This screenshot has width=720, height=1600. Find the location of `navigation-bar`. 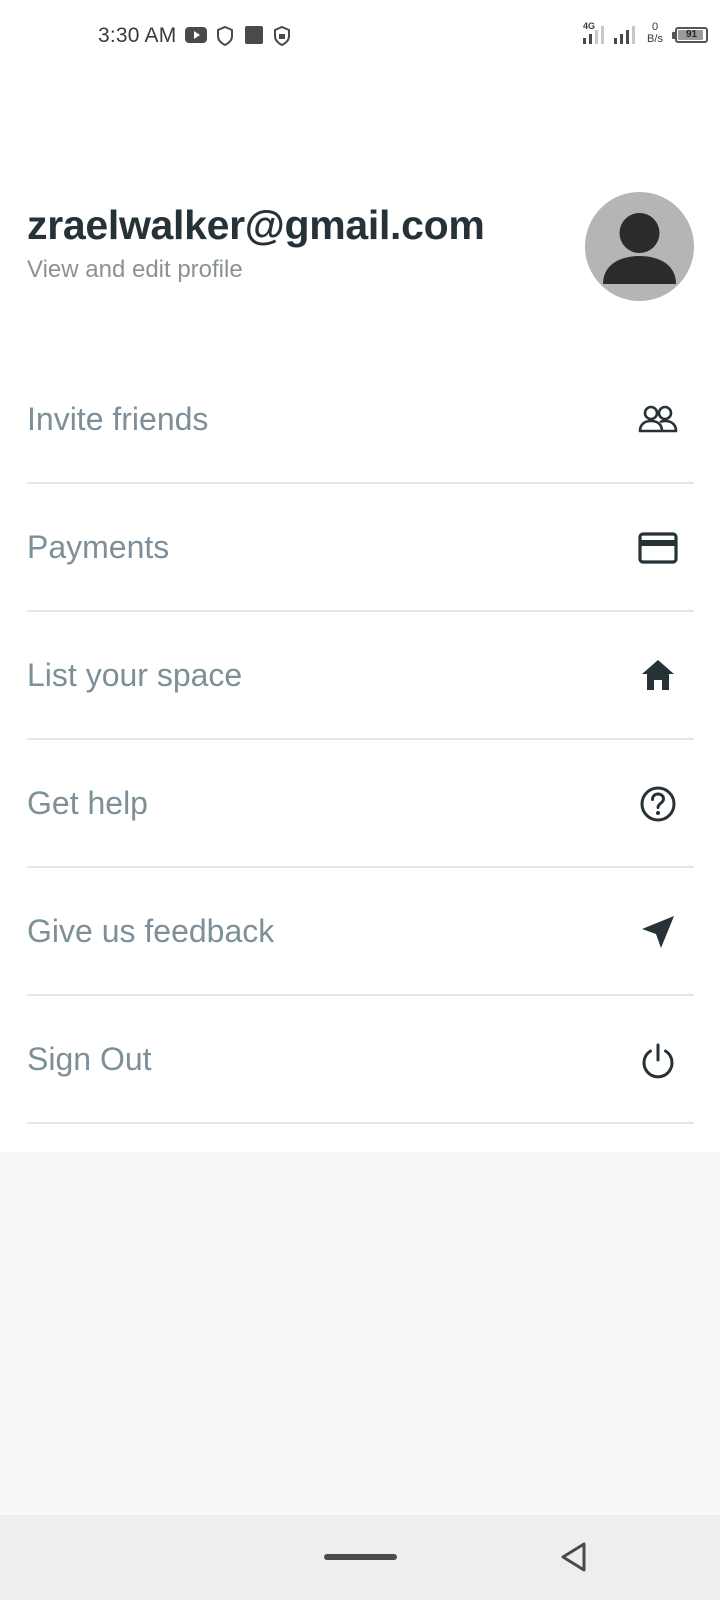

navigation-bar is located at coordinates (360, 1557).